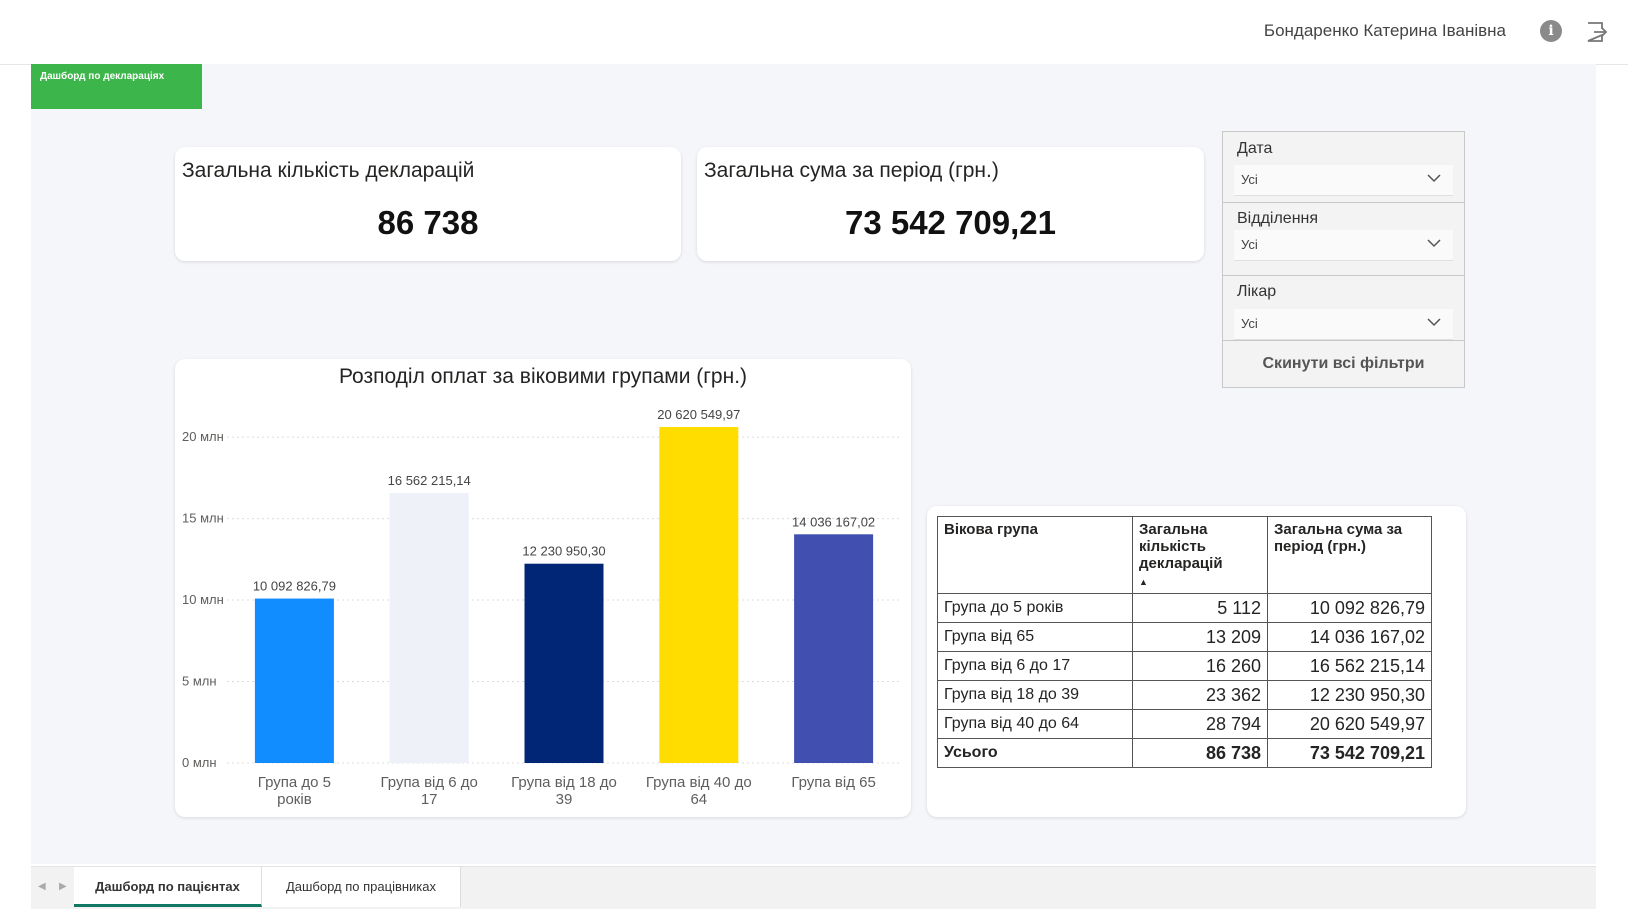  What do you see at coordinates (63, 886) in the screenshot?
I see `chevron-right-icon: ▶` at bounding box center [63, 886].